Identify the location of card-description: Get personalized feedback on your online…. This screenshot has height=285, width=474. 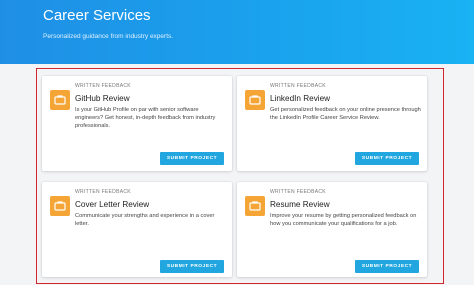
(345, 114).